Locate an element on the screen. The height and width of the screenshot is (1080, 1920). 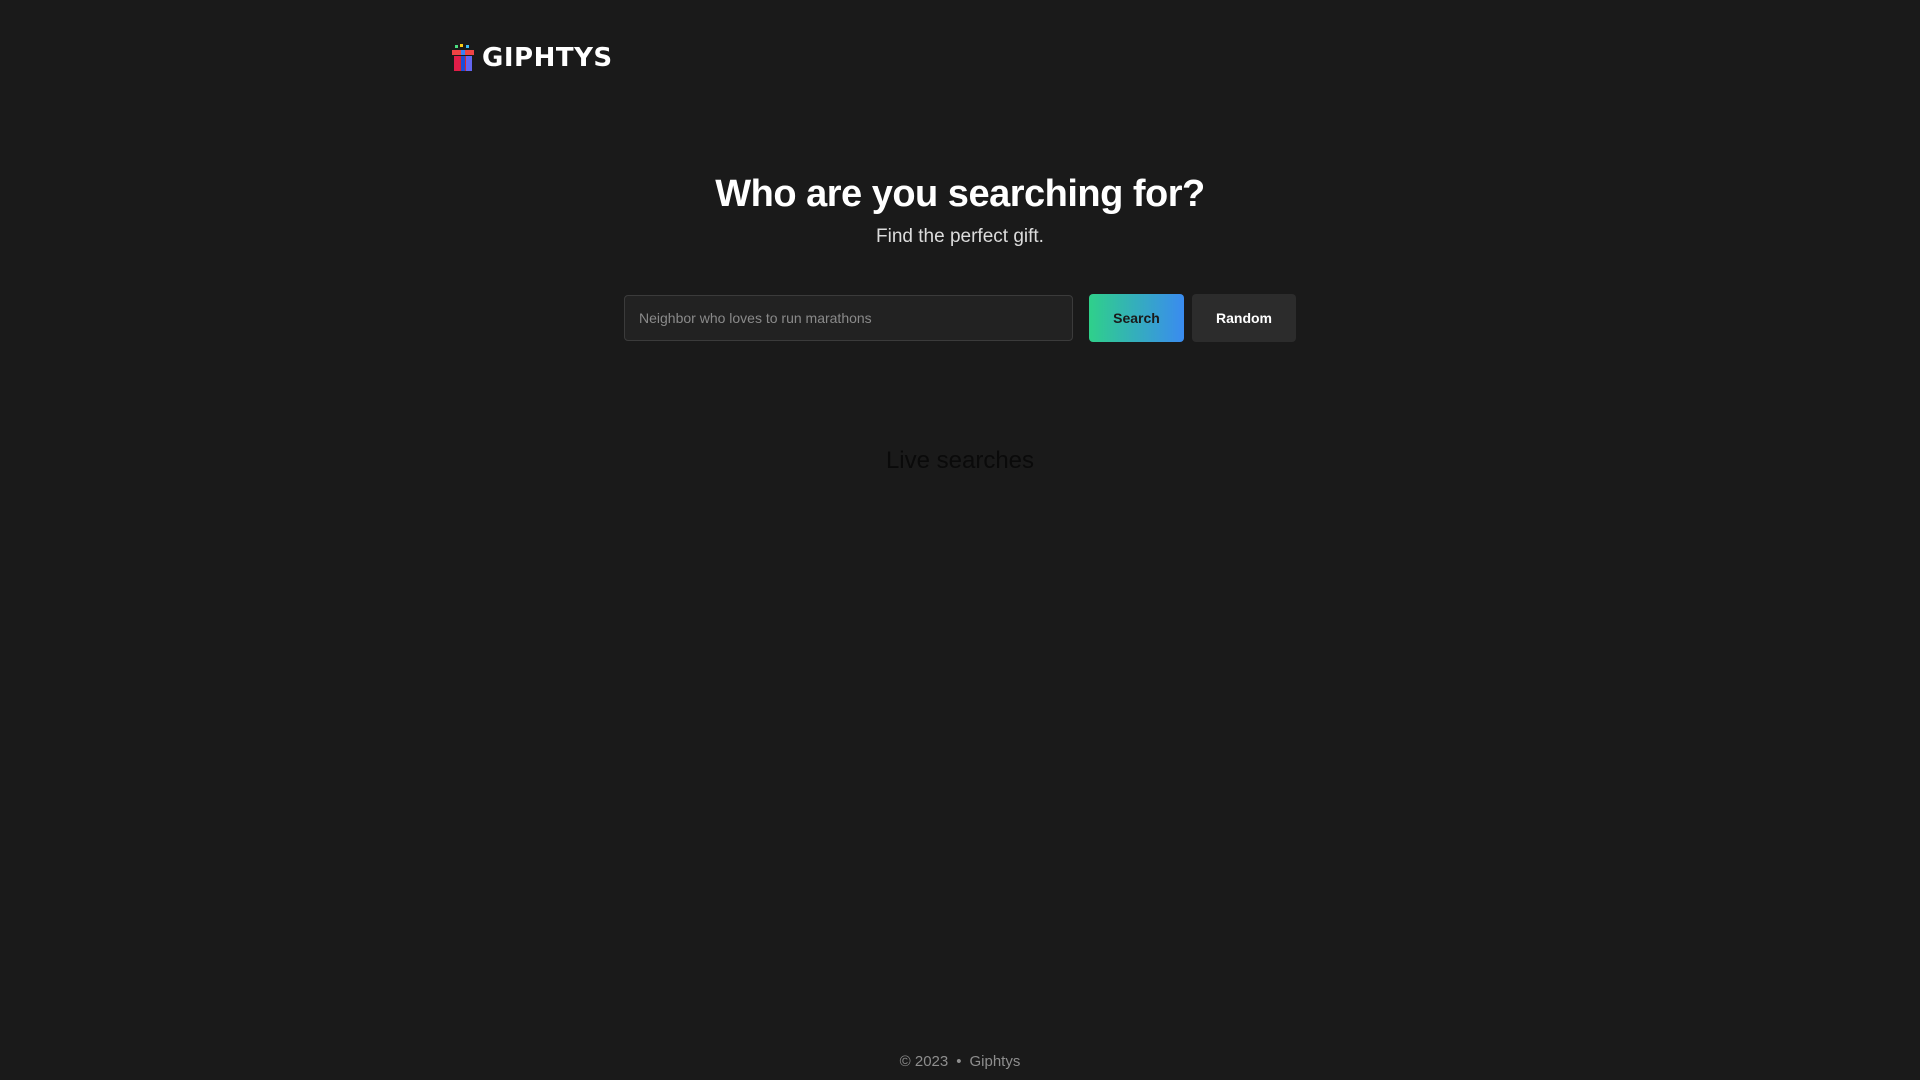
gift-icon is located at coordinates (463, 57).